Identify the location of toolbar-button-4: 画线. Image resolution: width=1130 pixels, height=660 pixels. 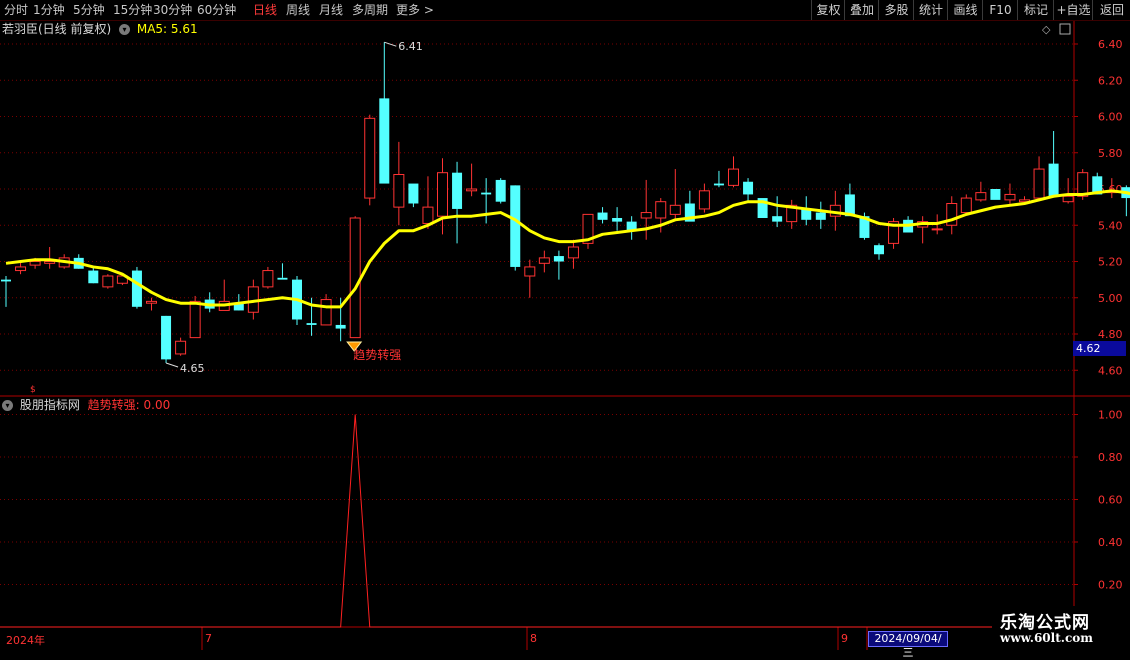
(965, 10).